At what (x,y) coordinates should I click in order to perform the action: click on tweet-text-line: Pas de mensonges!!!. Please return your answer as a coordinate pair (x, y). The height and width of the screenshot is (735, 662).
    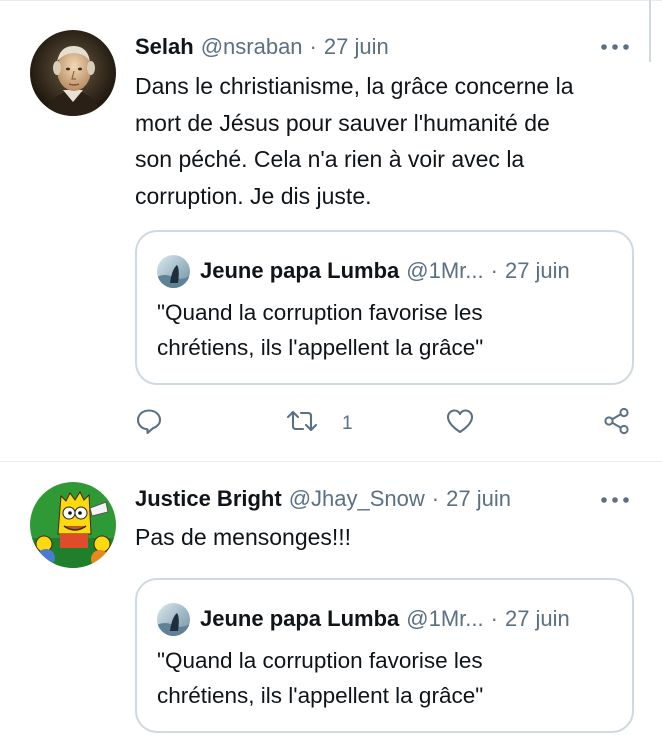
    Looking at the image, I should click on (243, 537).